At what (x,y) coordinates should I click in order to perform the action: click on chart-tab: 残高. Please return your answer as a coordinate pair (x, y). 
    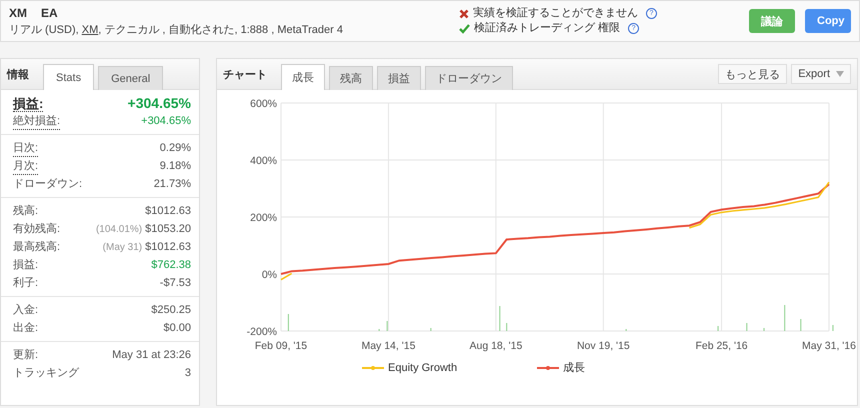
    Looking at the image, I should click on (351, 78).